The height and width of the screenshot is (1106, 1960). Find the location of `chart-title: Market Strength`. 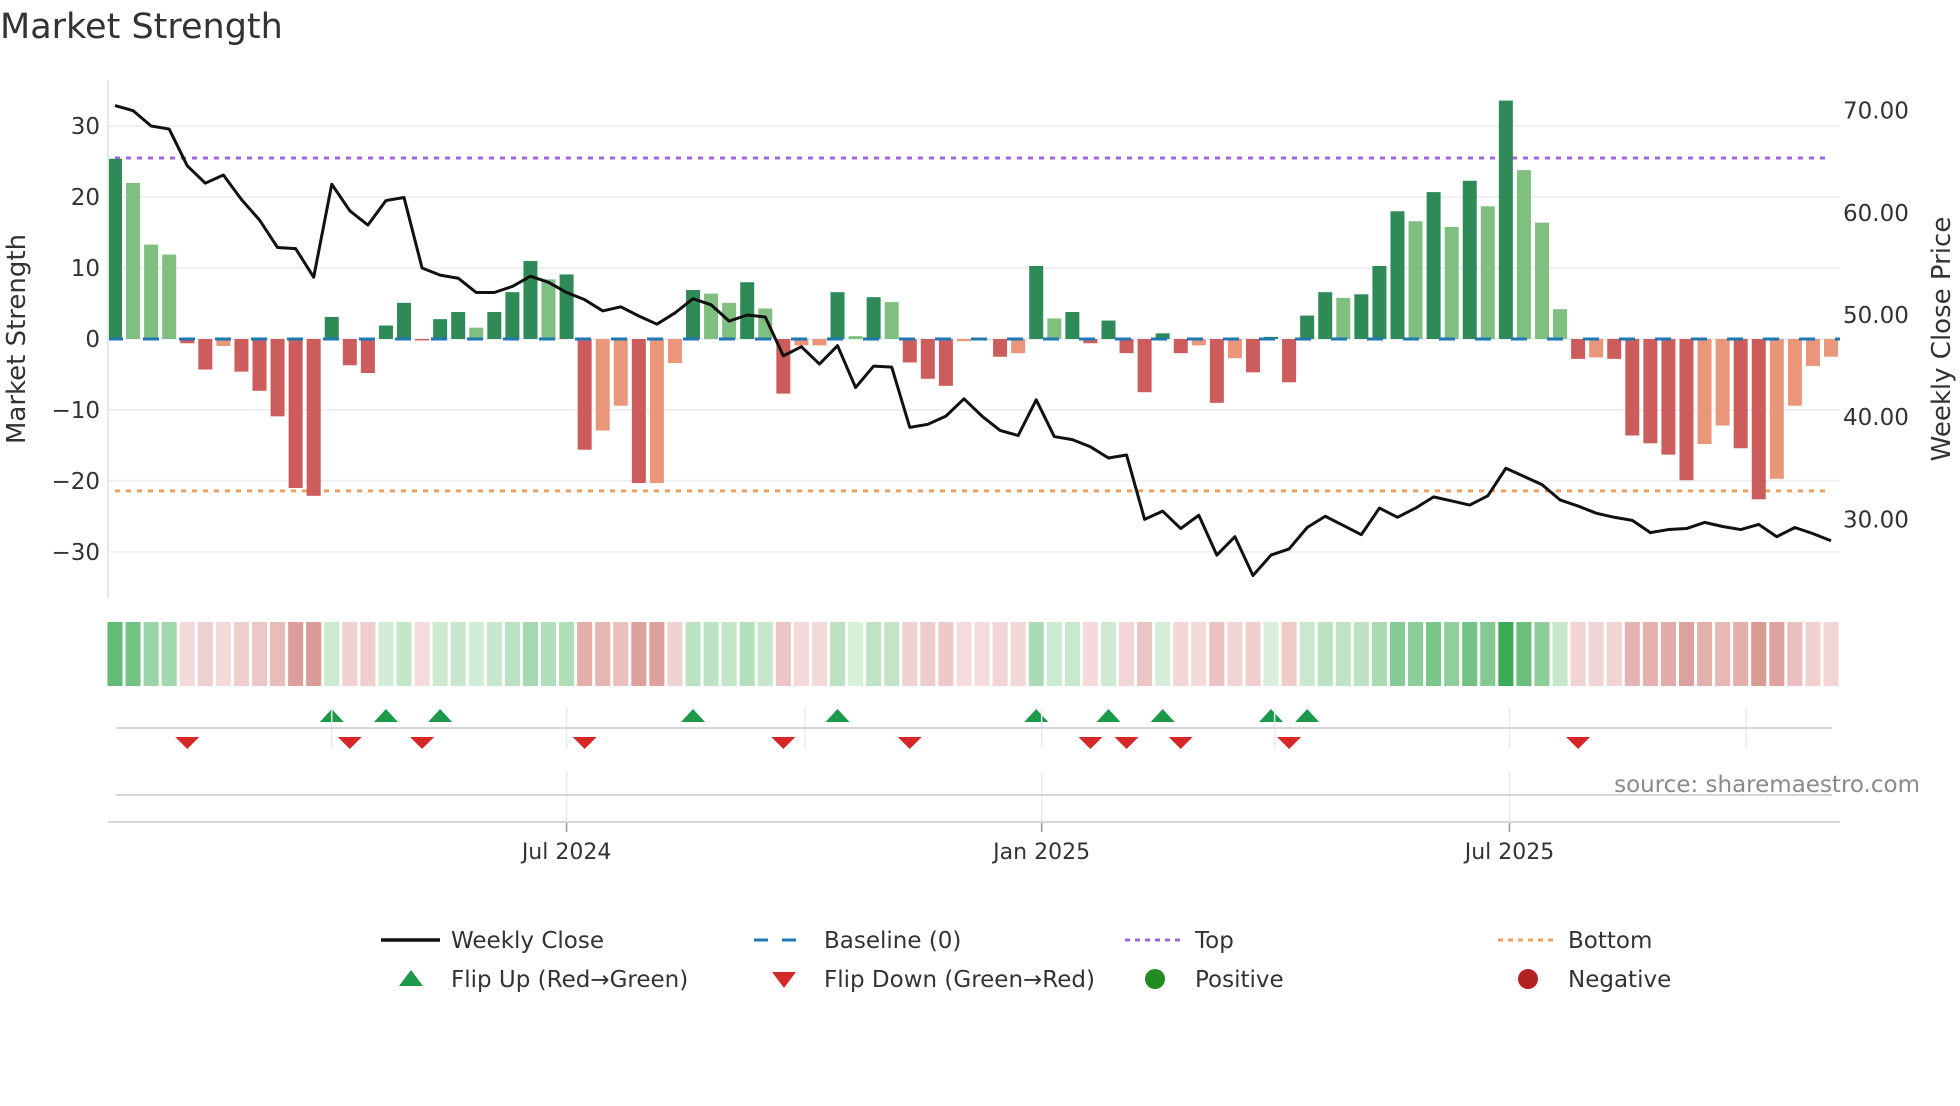

chart-title: Market Strength is located at coordinates (141, 27).